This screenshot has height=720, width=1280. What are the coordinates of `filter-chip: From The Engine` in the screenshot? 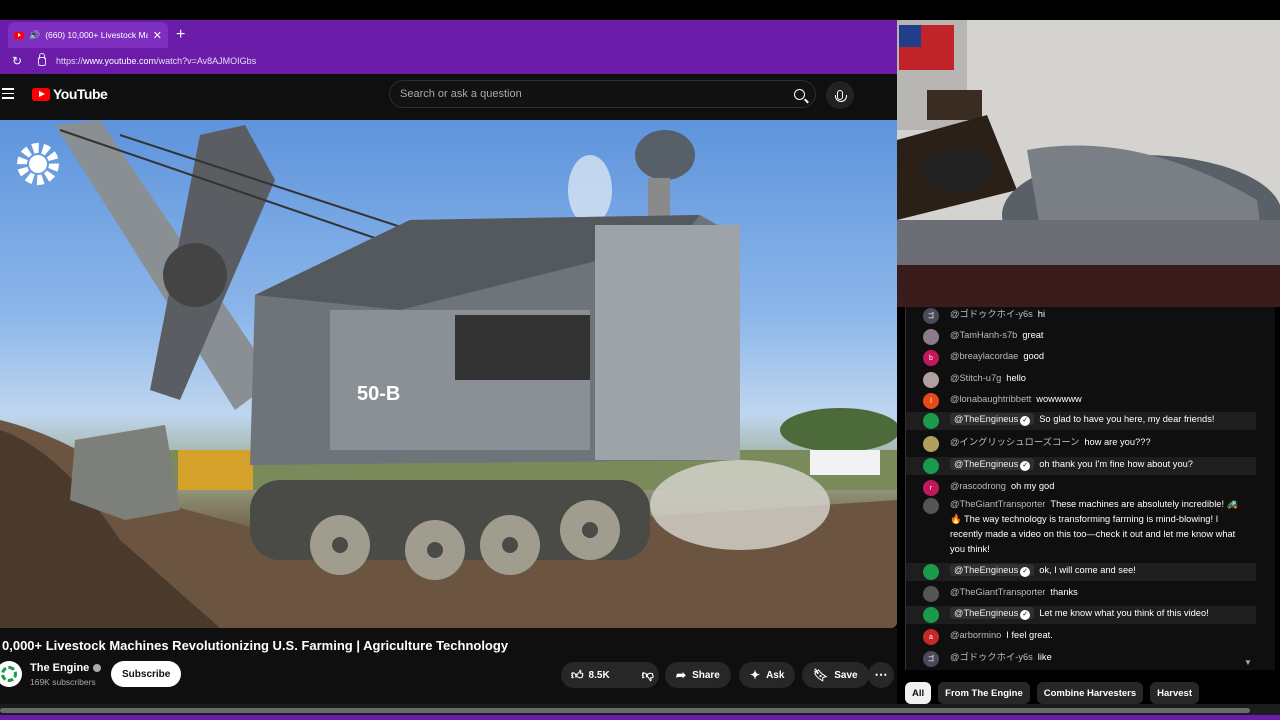 It's located at (984, 693).